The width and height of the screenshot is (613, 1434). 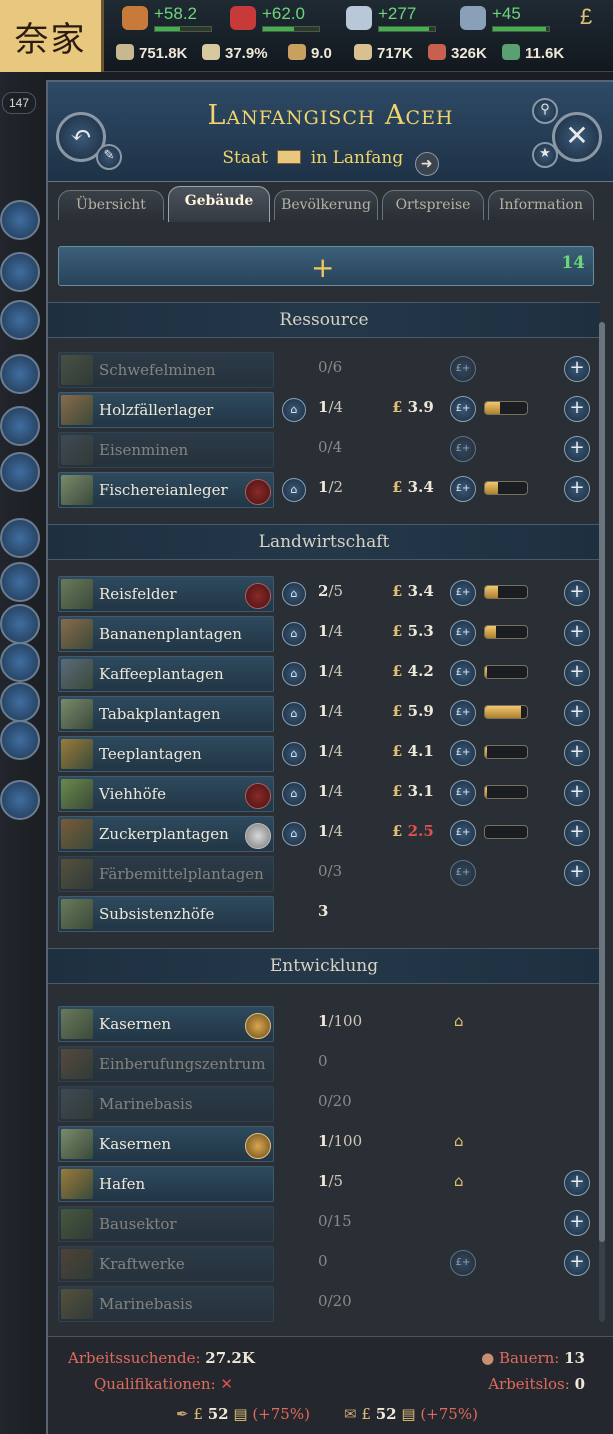 What do you see at coordinates (326, 266) in the screenshot?
I see `add-building-button: + 14` at bounding box center [326, 266].